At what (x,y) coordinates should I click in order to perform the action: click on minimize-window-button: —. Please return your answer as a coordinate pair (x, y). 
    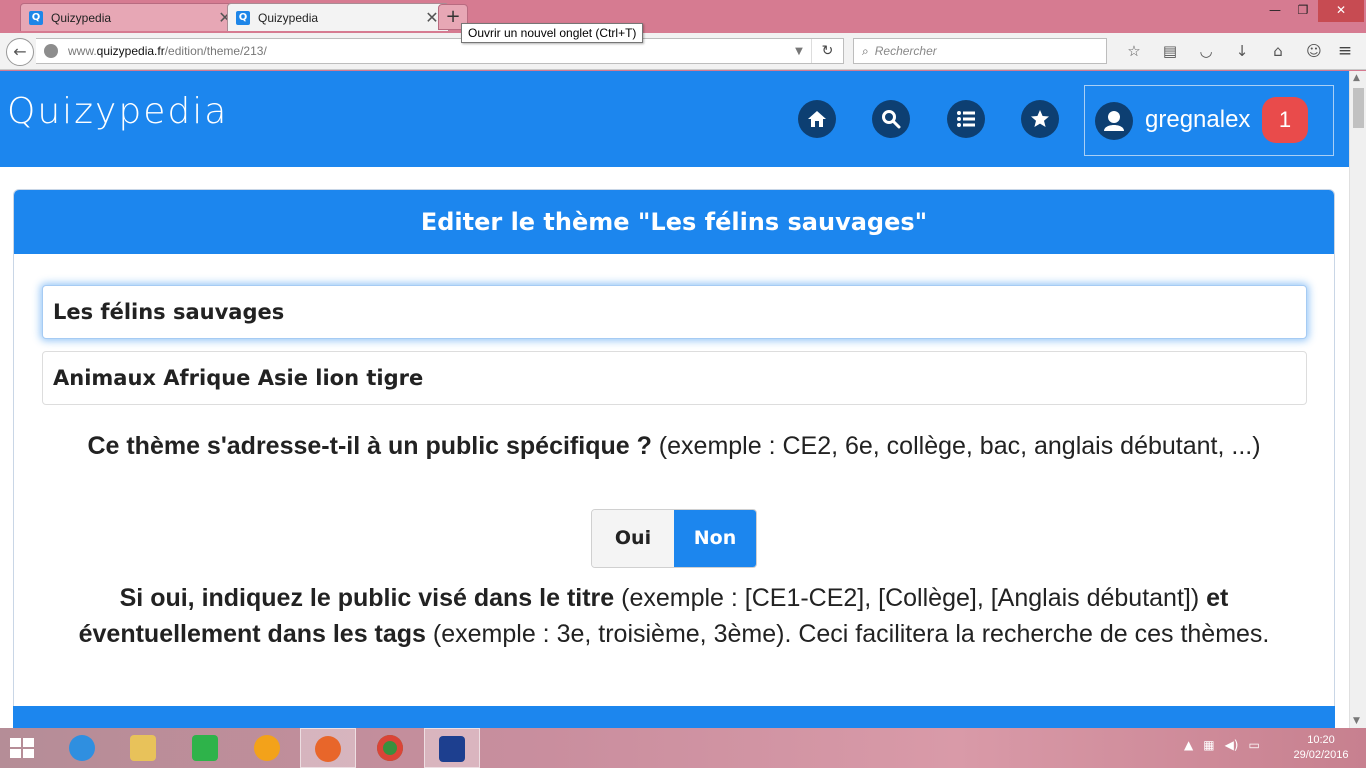
    Looking at the image, I should click on (1275, 11).